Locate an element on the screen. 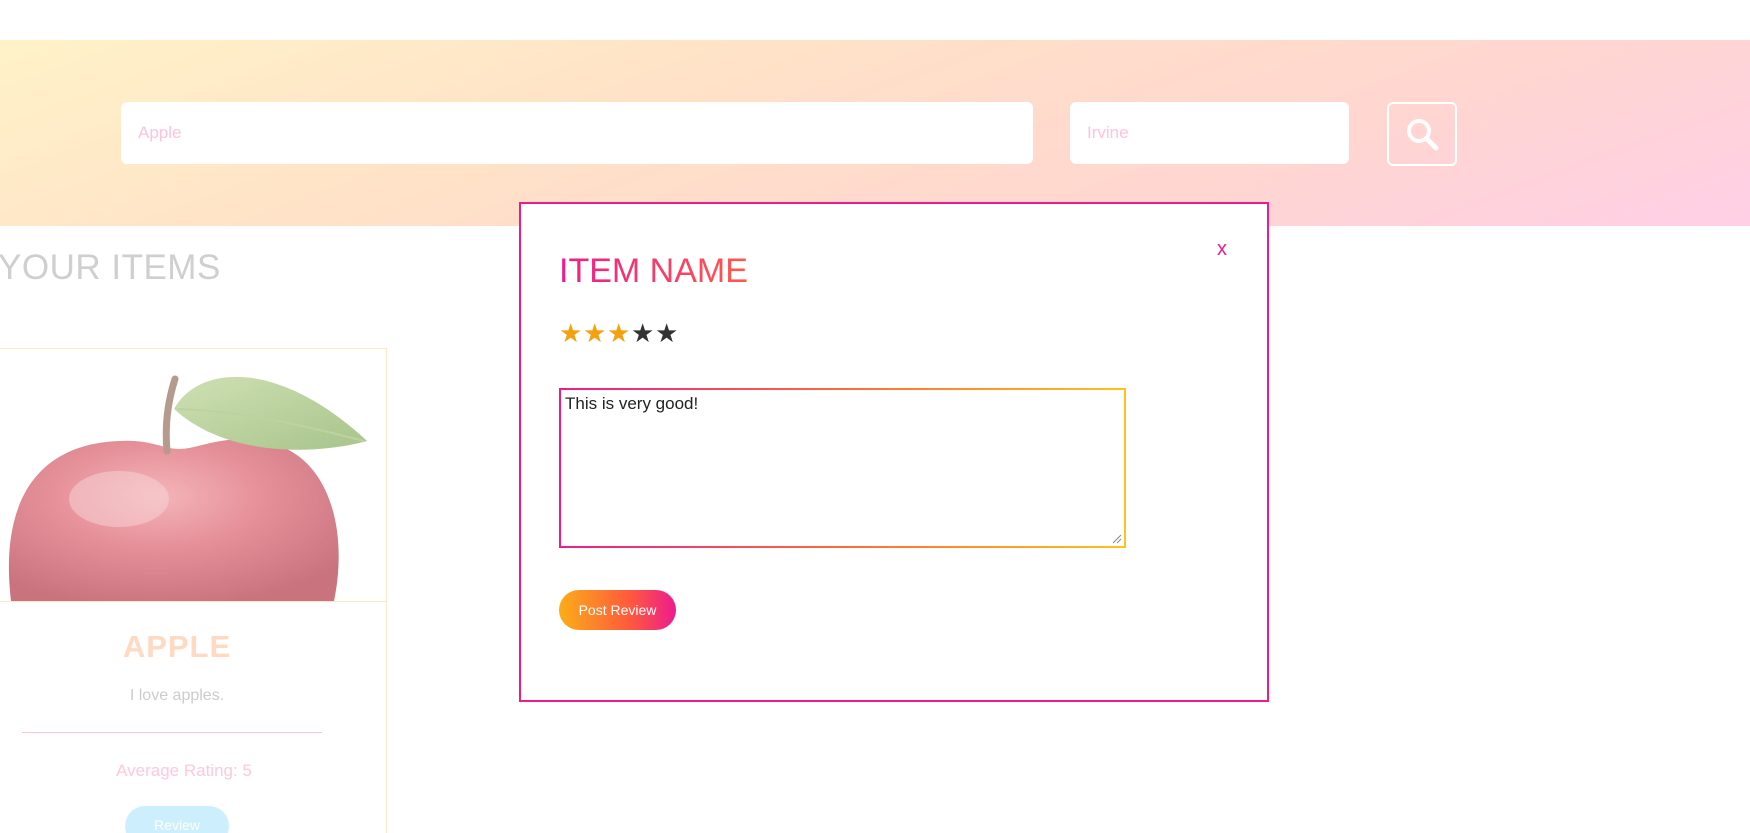 The image size is (1750, 833). search-location-input: Irvine is located at coordinates (1209, 133).